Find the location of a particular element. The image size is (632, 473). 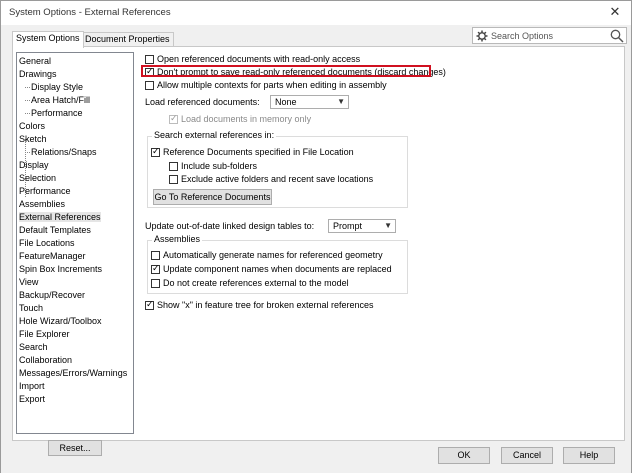

tree-item-backup-recover: Backup/Recover is located at coordinates (52, 295).